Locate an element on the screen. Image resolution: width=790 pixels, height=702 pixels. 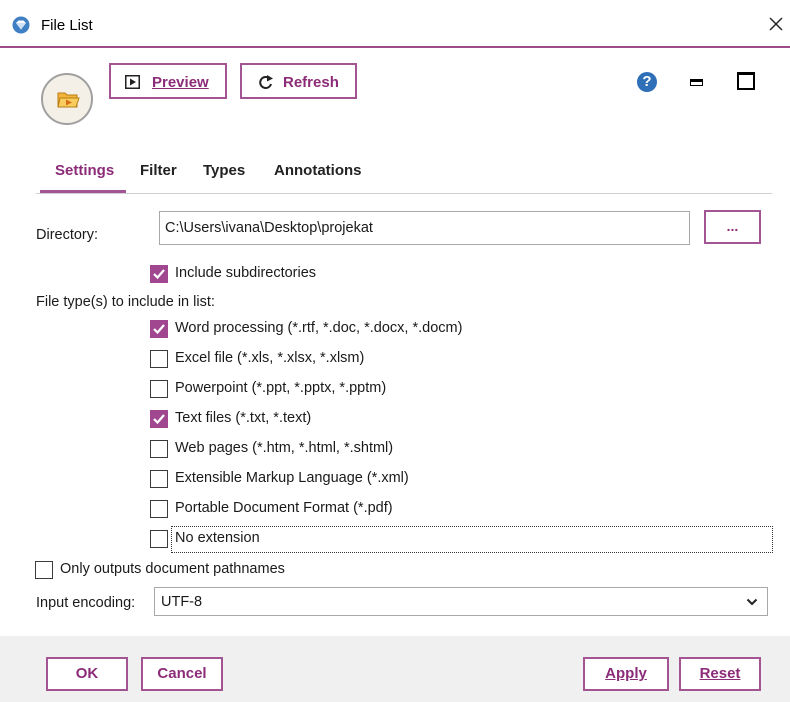
refresh-label: Refresh is located at coordinates (311, 82).